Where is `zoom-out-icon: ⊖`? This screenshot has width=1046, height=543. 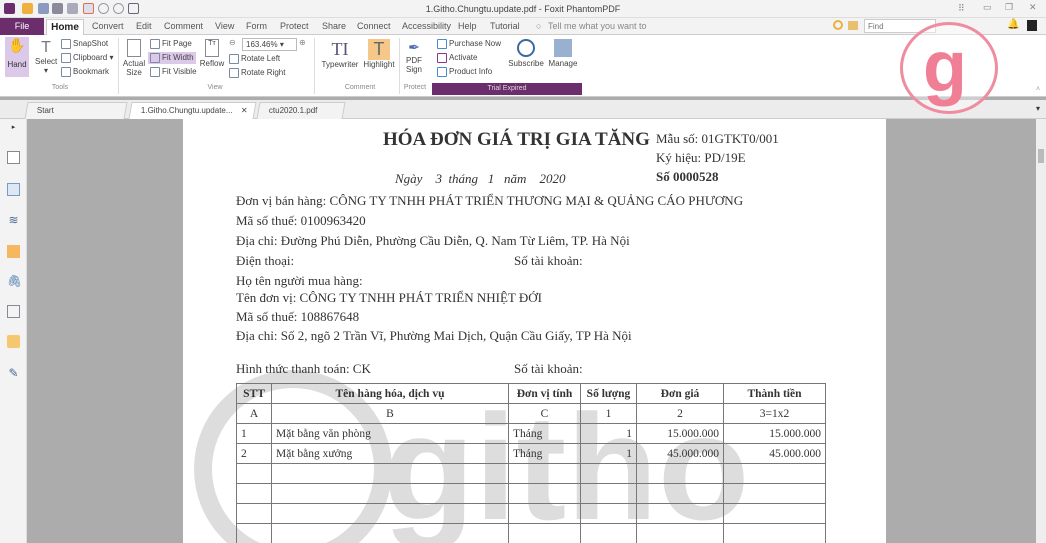
zoom-out-icon: ⊖ is located at coordinates (232, 42).